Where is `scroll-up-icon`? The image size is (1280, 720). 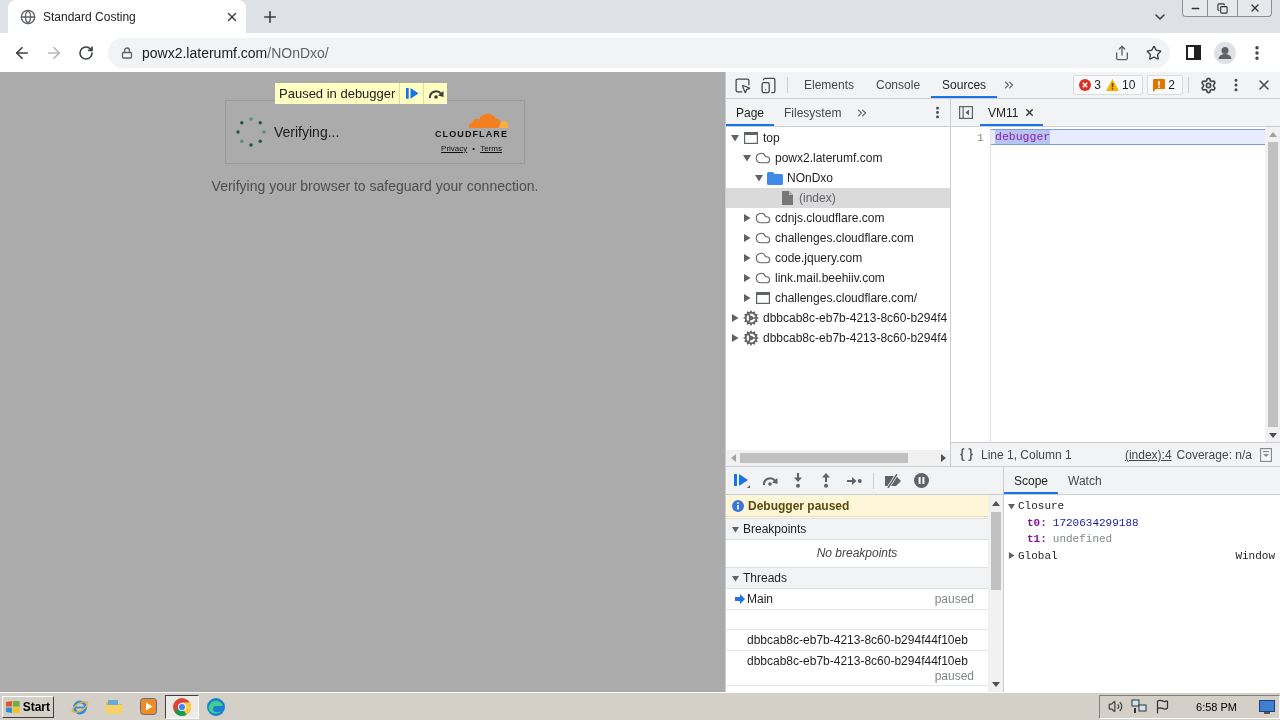
scroll-up-icon is located at coordinates (995, 503).